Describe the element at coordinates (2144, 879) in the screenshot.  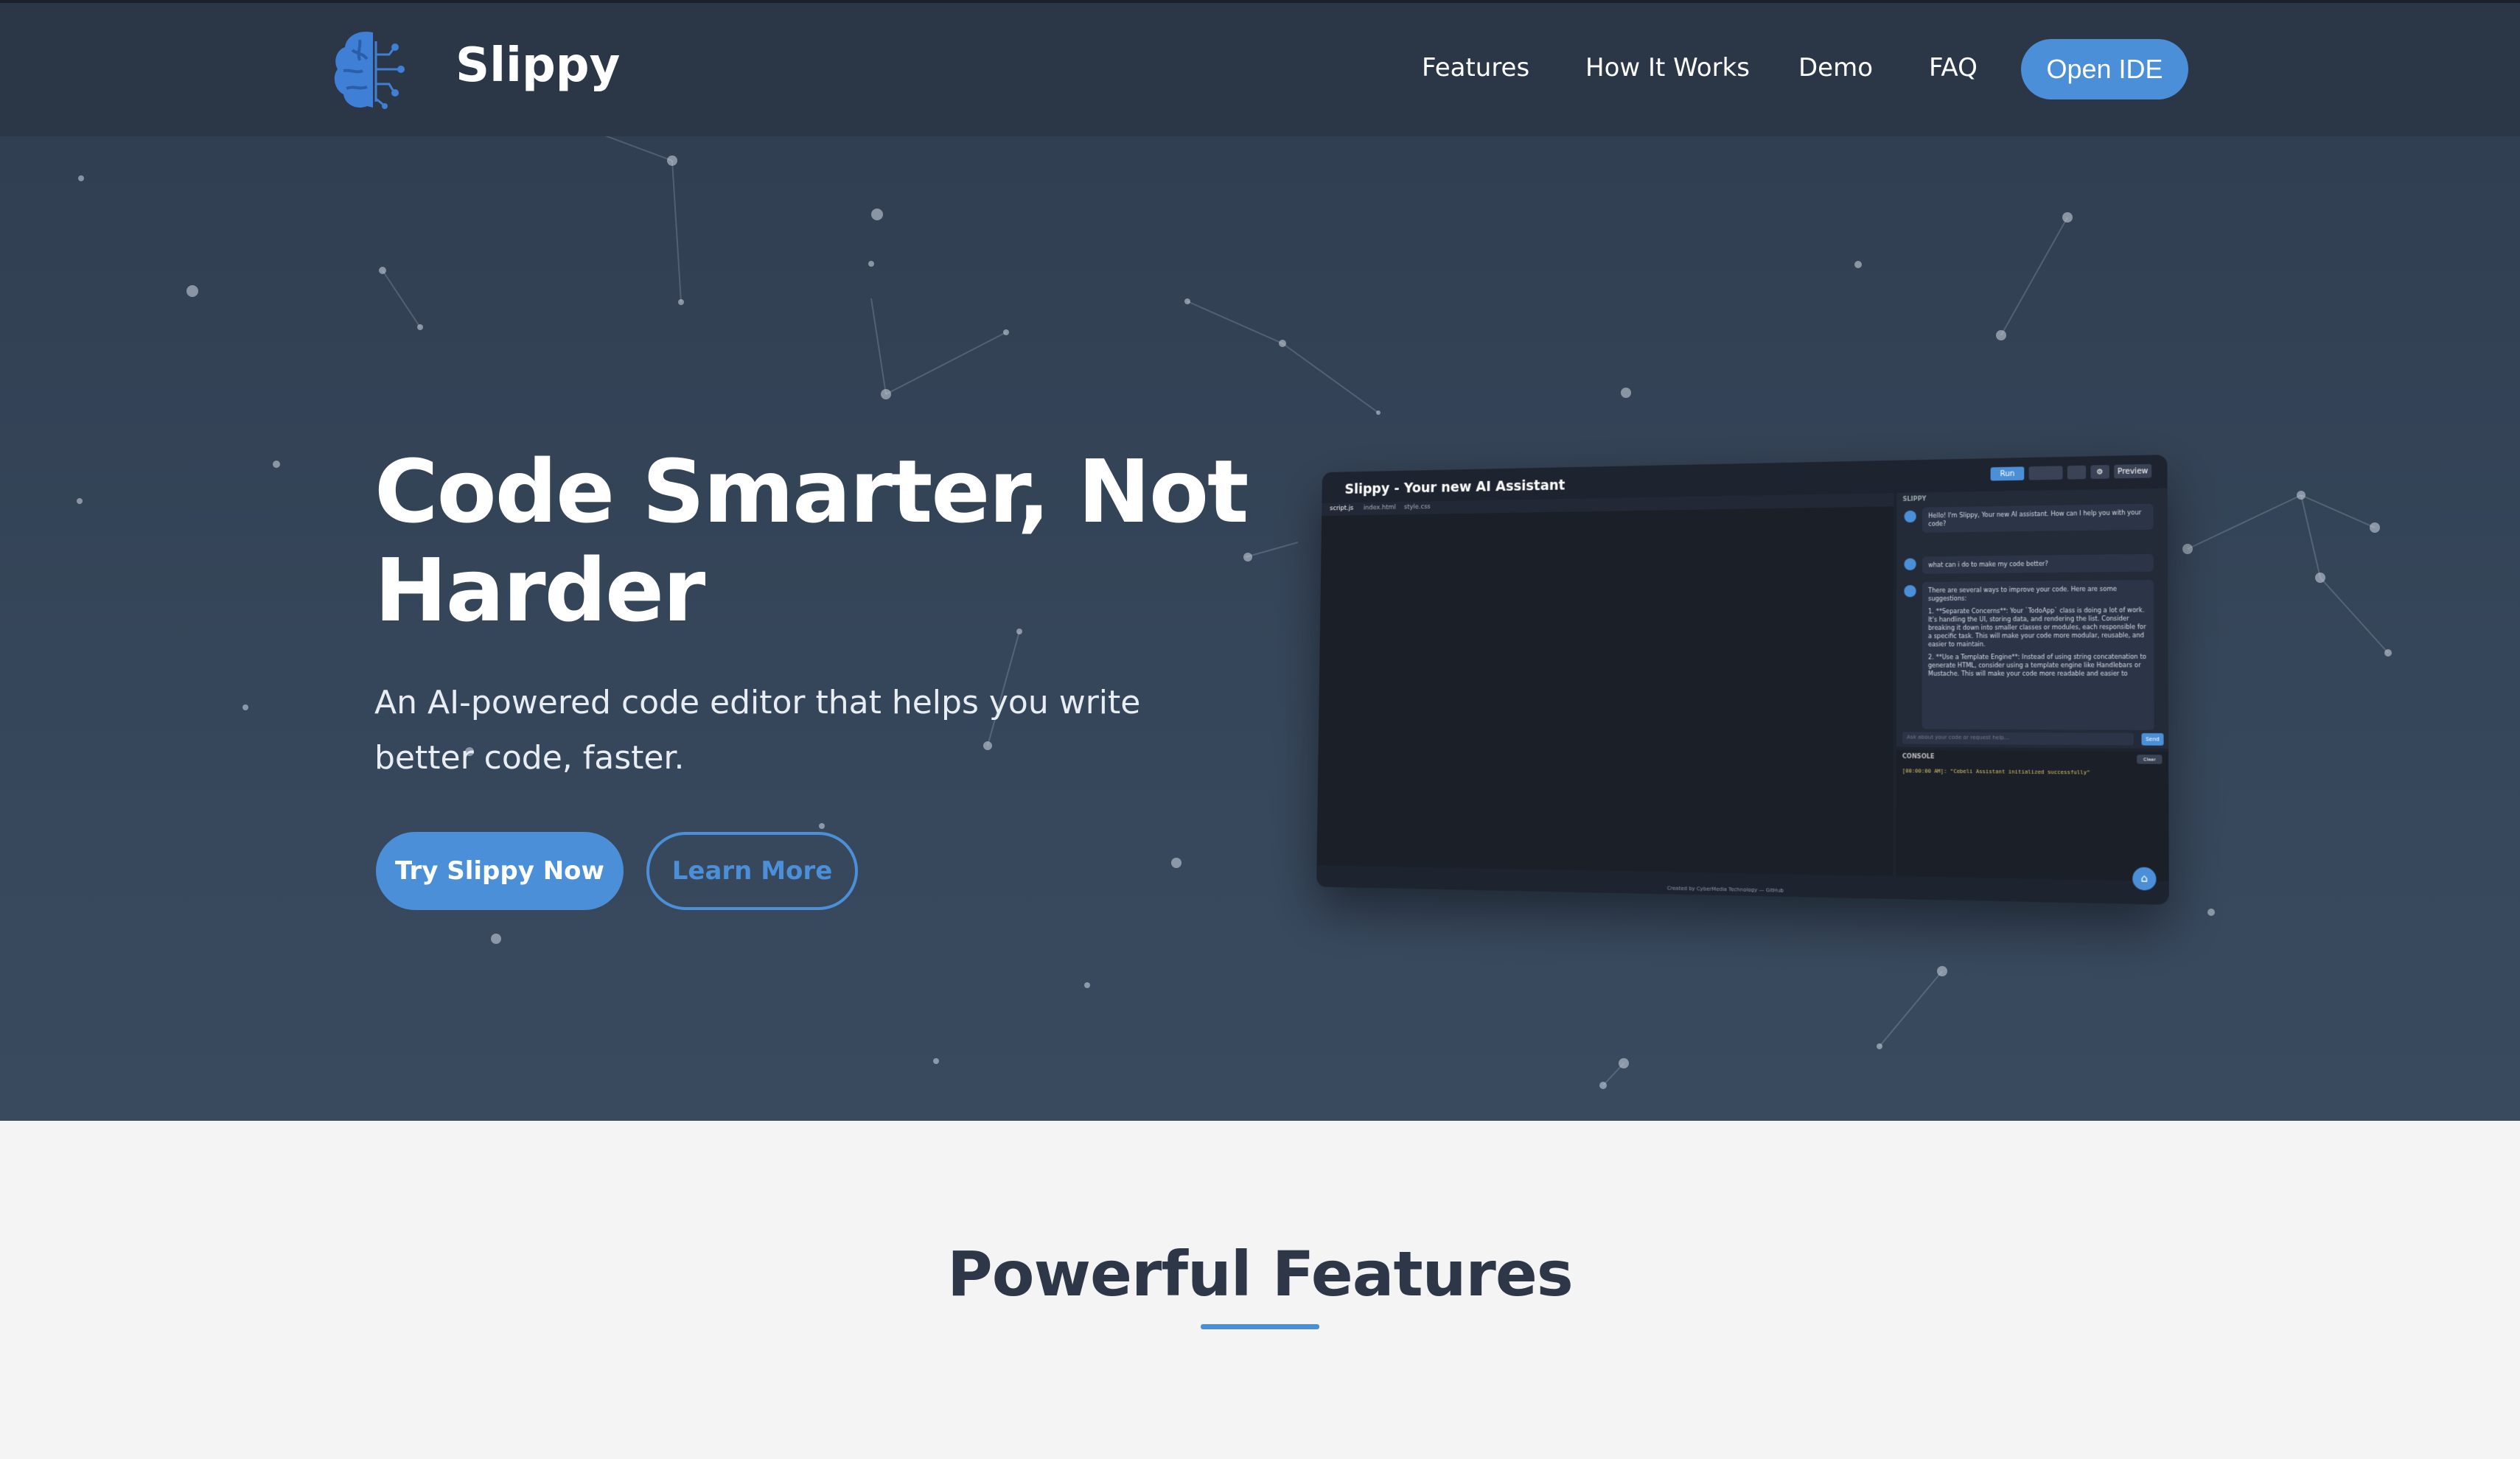
I see `home-icon: ⌂` at that location.